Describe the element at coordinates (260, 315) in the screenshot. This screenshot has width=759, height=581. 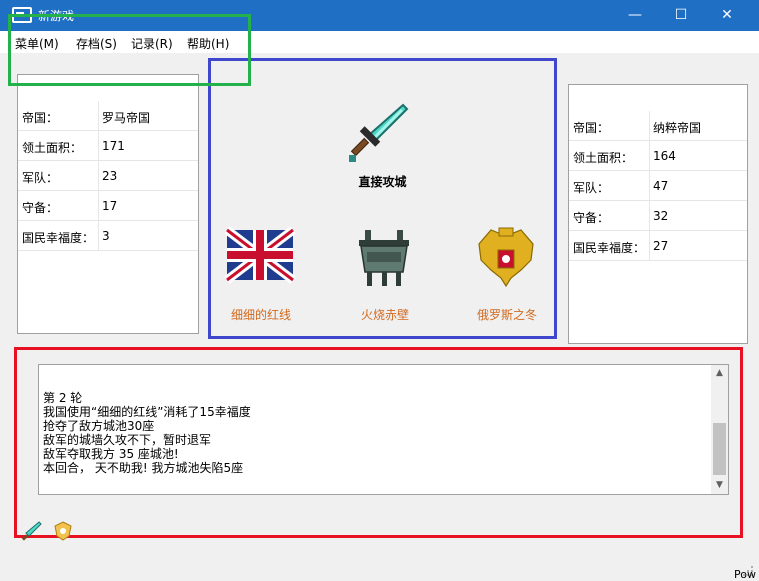
I see `card-label: 细细的红线` at that location.